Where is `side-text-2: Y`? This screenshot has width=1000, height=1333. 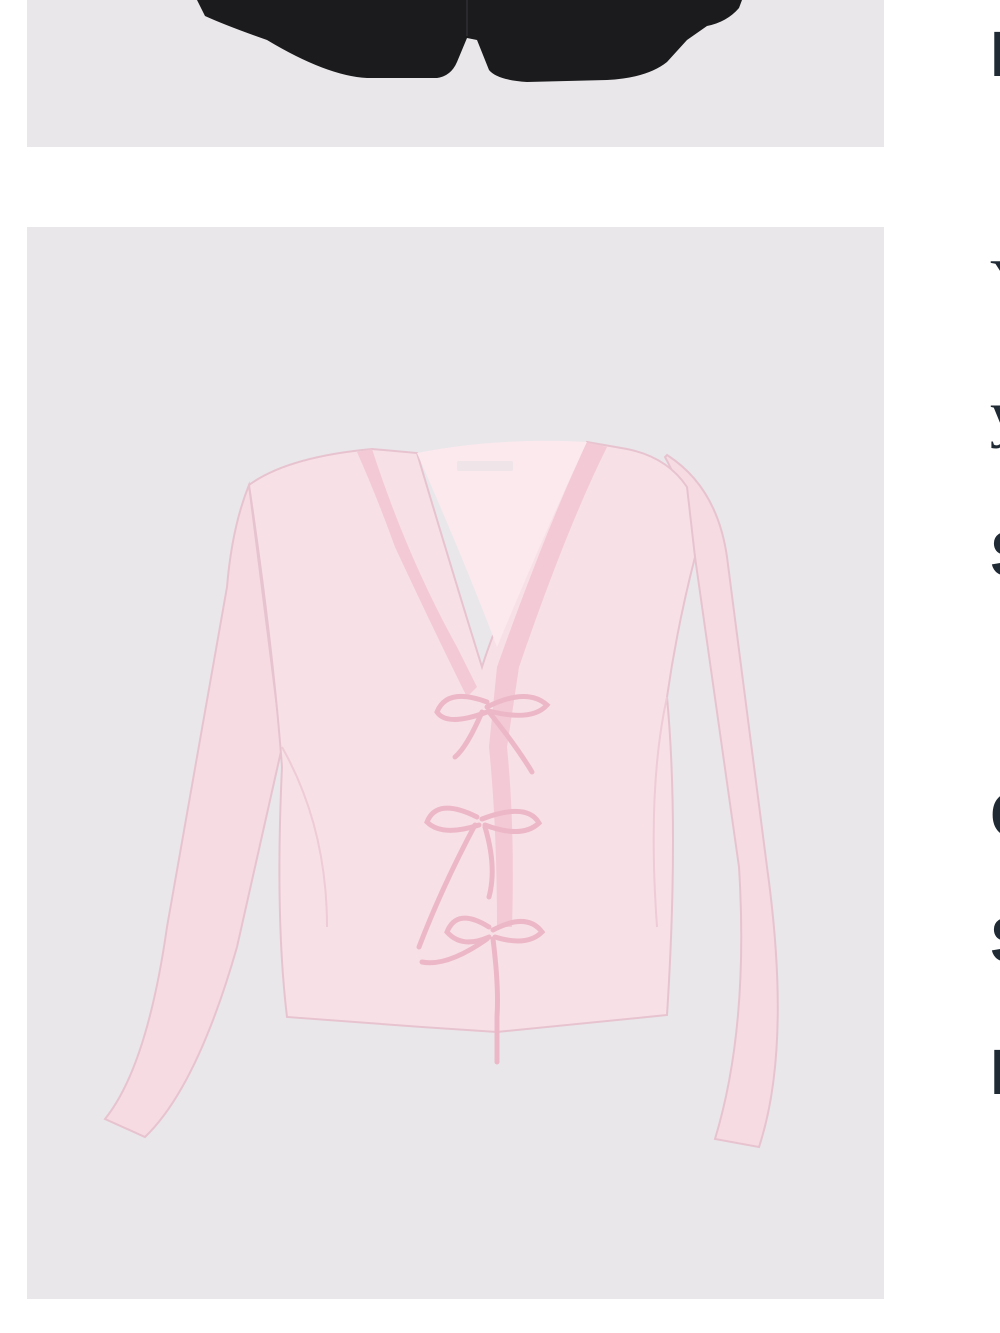
side-text-2: Y is located at coordinates (995, 282).